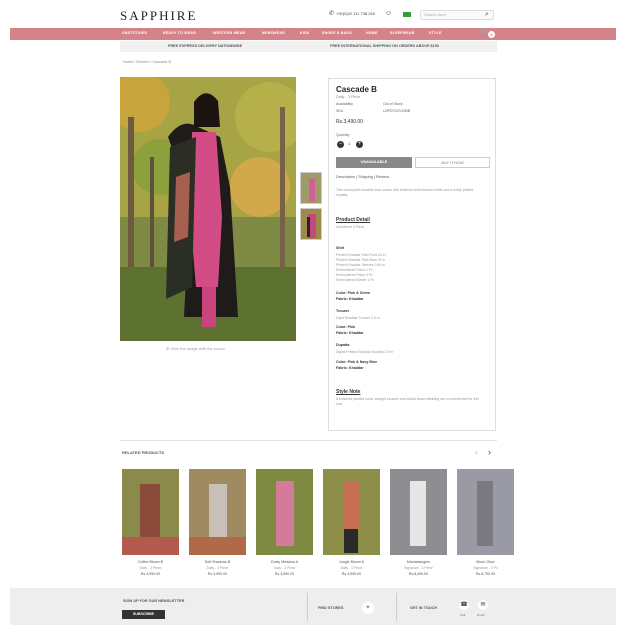  What do you see at coordinates (483, 605) in the screenshot?
I see `email-icon: ✉` at bounding box center [483, 605].